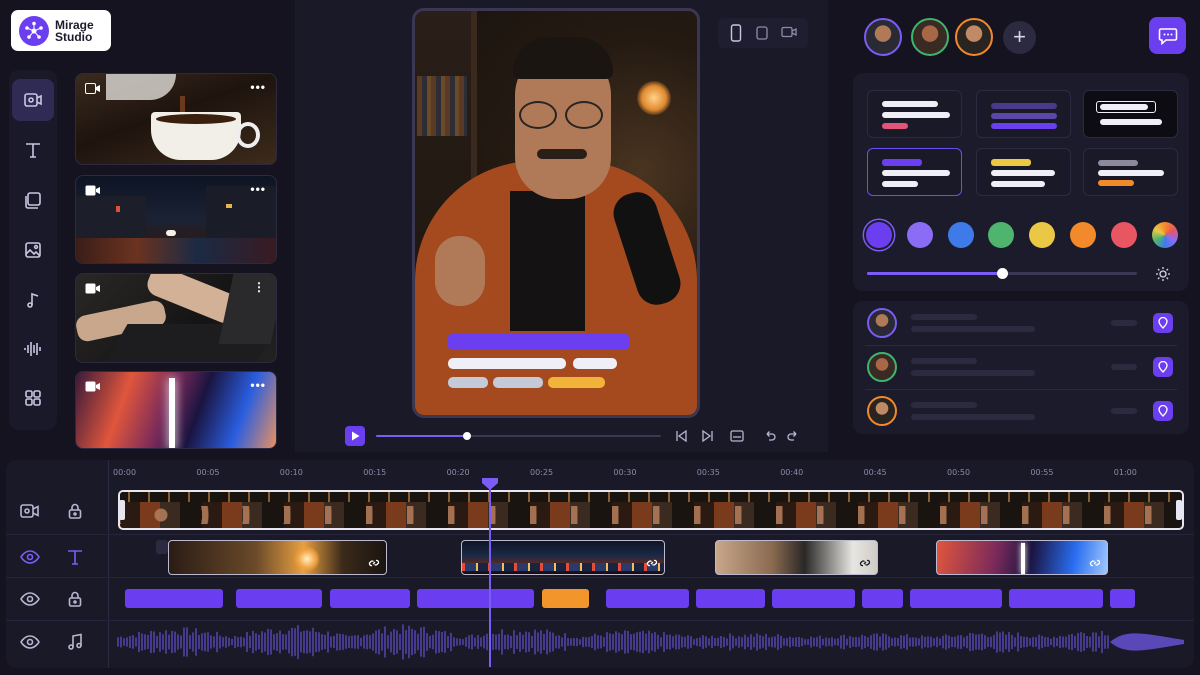  I want to click on camera-tool-button, so click(33, 100).